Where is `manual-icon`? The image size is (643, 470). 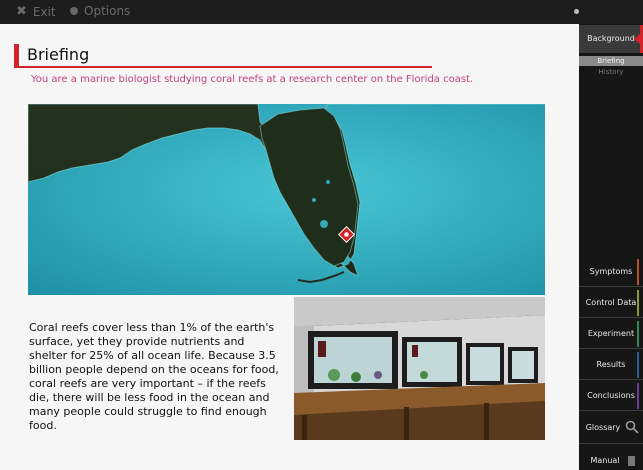
manual-icon is located at coordinates (631, 461).